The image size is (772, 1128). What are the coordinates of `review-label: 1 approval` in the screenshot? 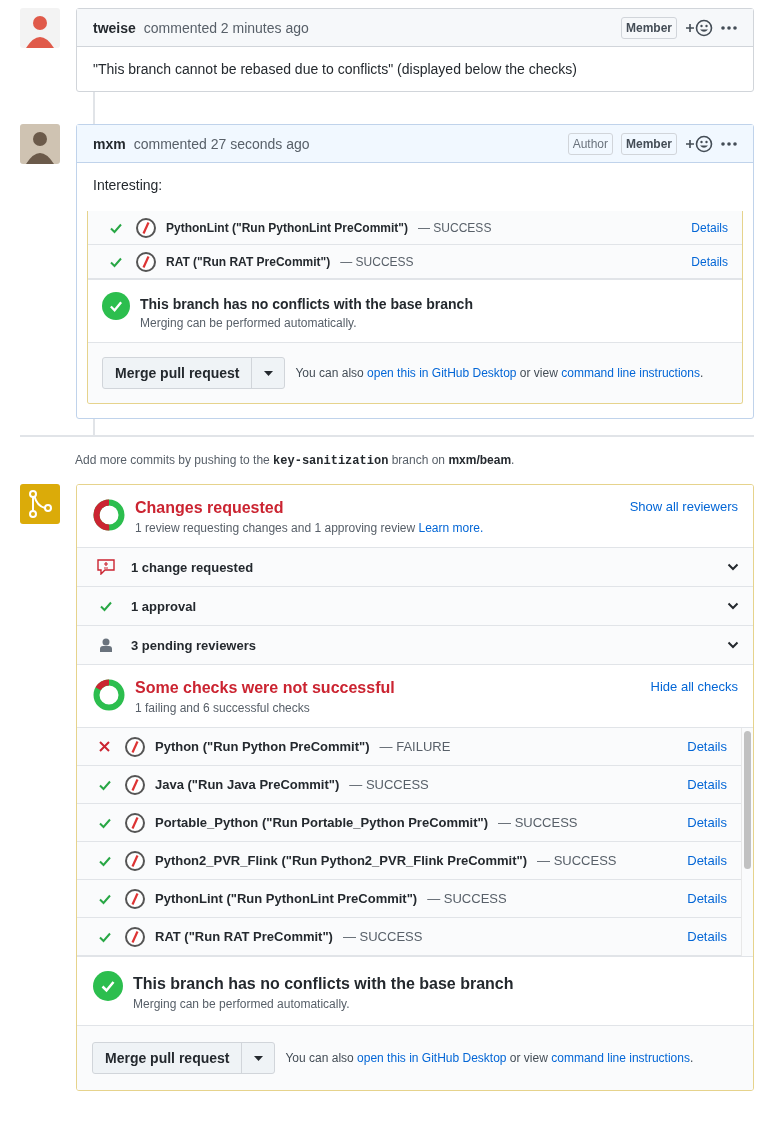 It's located at (164, 606).